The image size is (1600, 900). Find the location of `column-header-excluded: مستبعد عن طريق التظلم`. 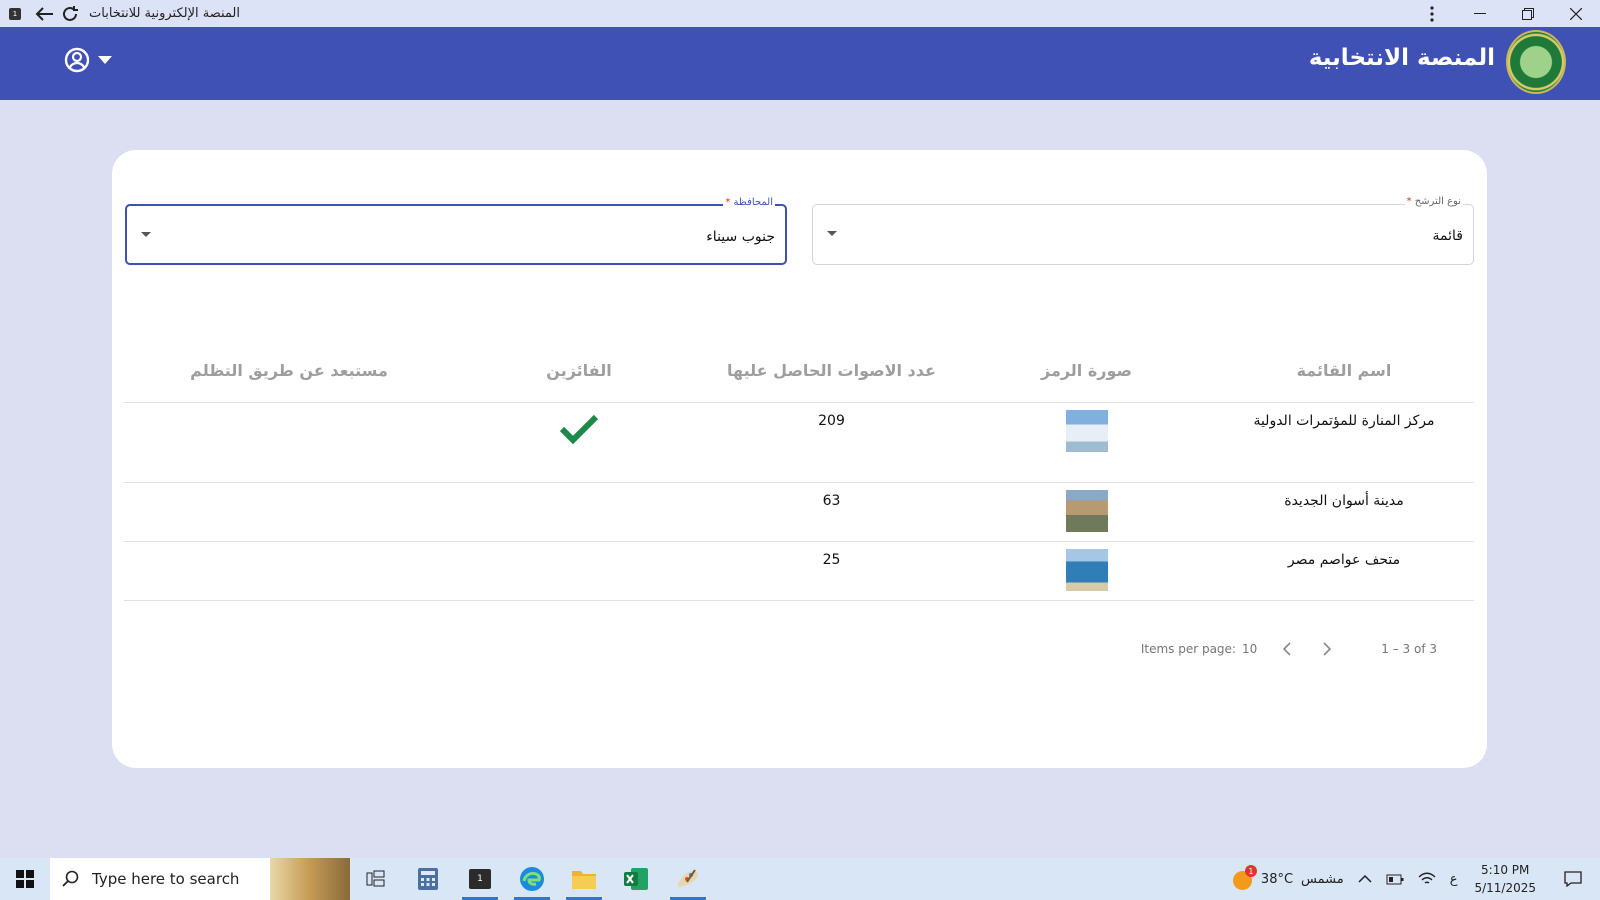

column-header-excluded: مستبعد عن طريق التظلم is located at coordinates (289, 371).